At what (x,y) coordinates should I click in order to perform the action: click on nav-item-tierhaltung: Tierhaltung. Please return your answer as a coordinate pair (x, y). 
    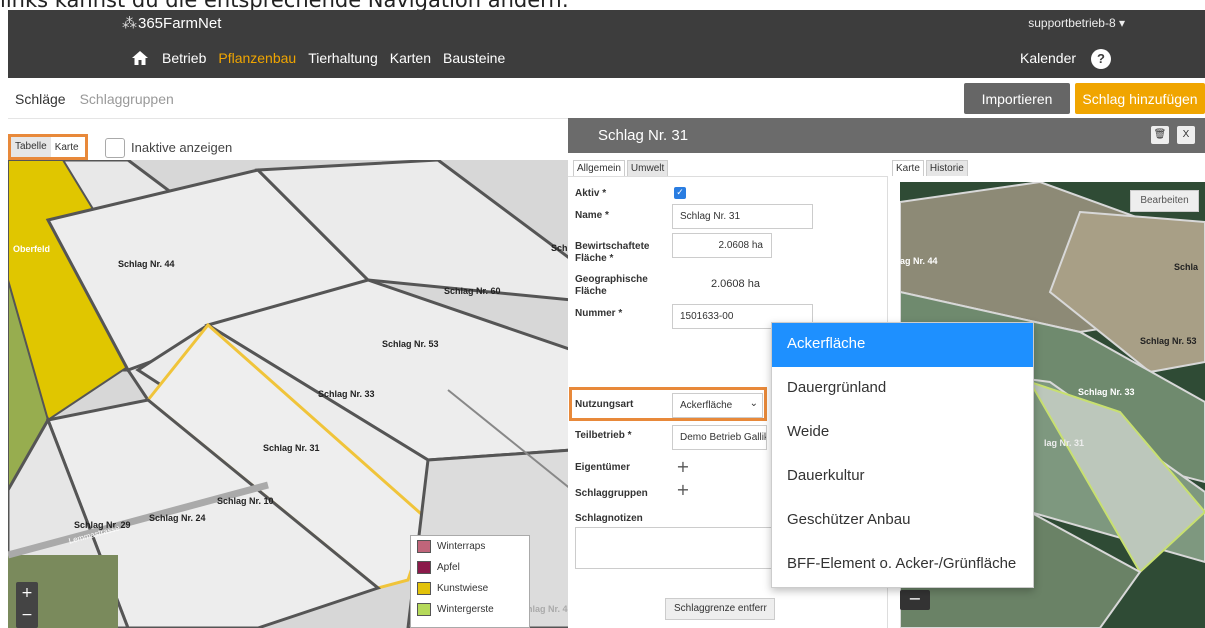
    Looking at the image, I should click on (343, 58).